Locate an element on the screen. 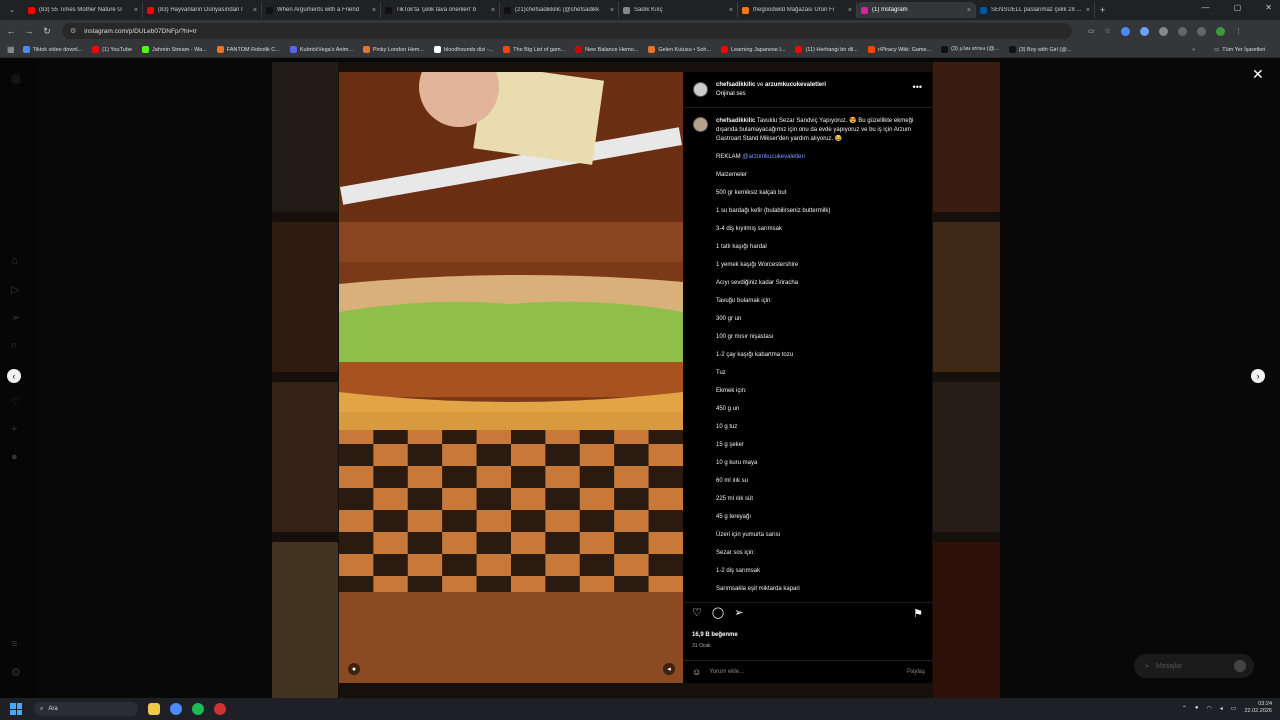 This screenshot has height=720, width=1280. mute-toggle-icon: ◂ is located at coordinates (669, 669).